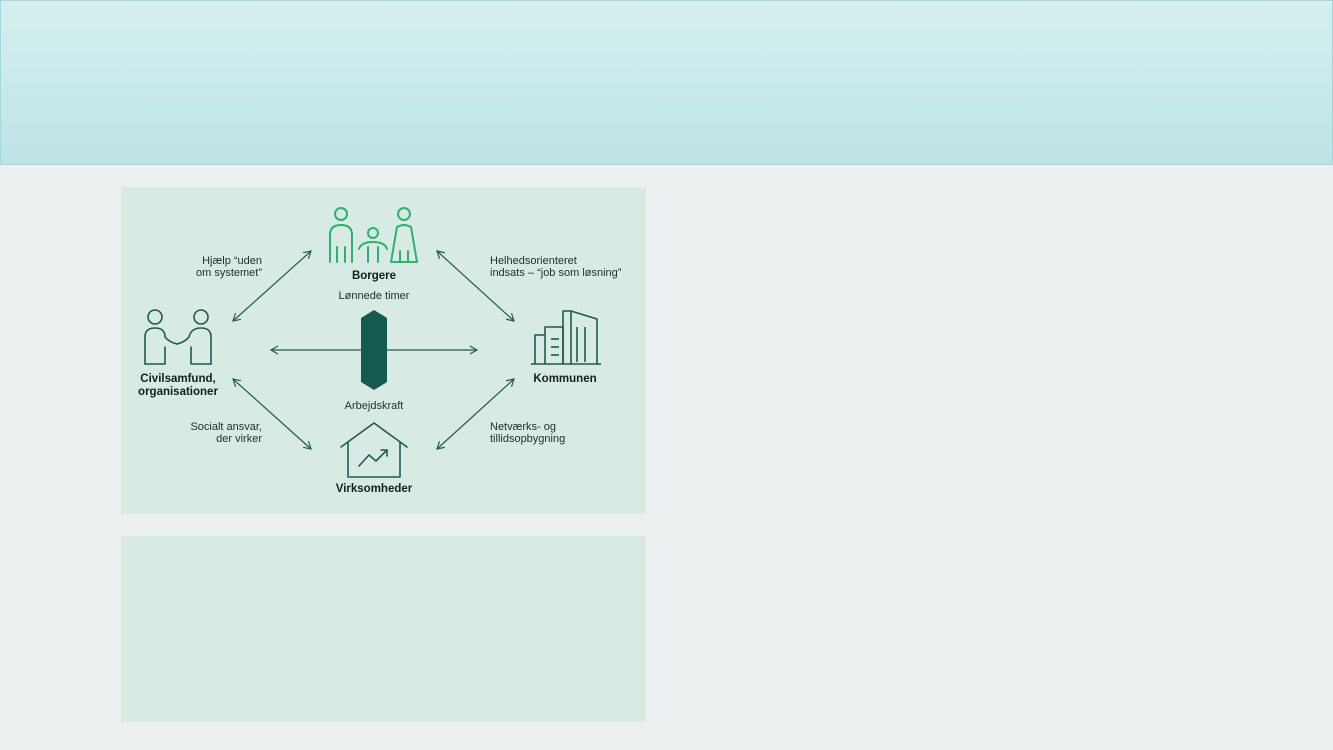  What do you see at coordinates (374, 450) in the screenshot?
I see `house-growth-icon` at bounding box center [374, 450].